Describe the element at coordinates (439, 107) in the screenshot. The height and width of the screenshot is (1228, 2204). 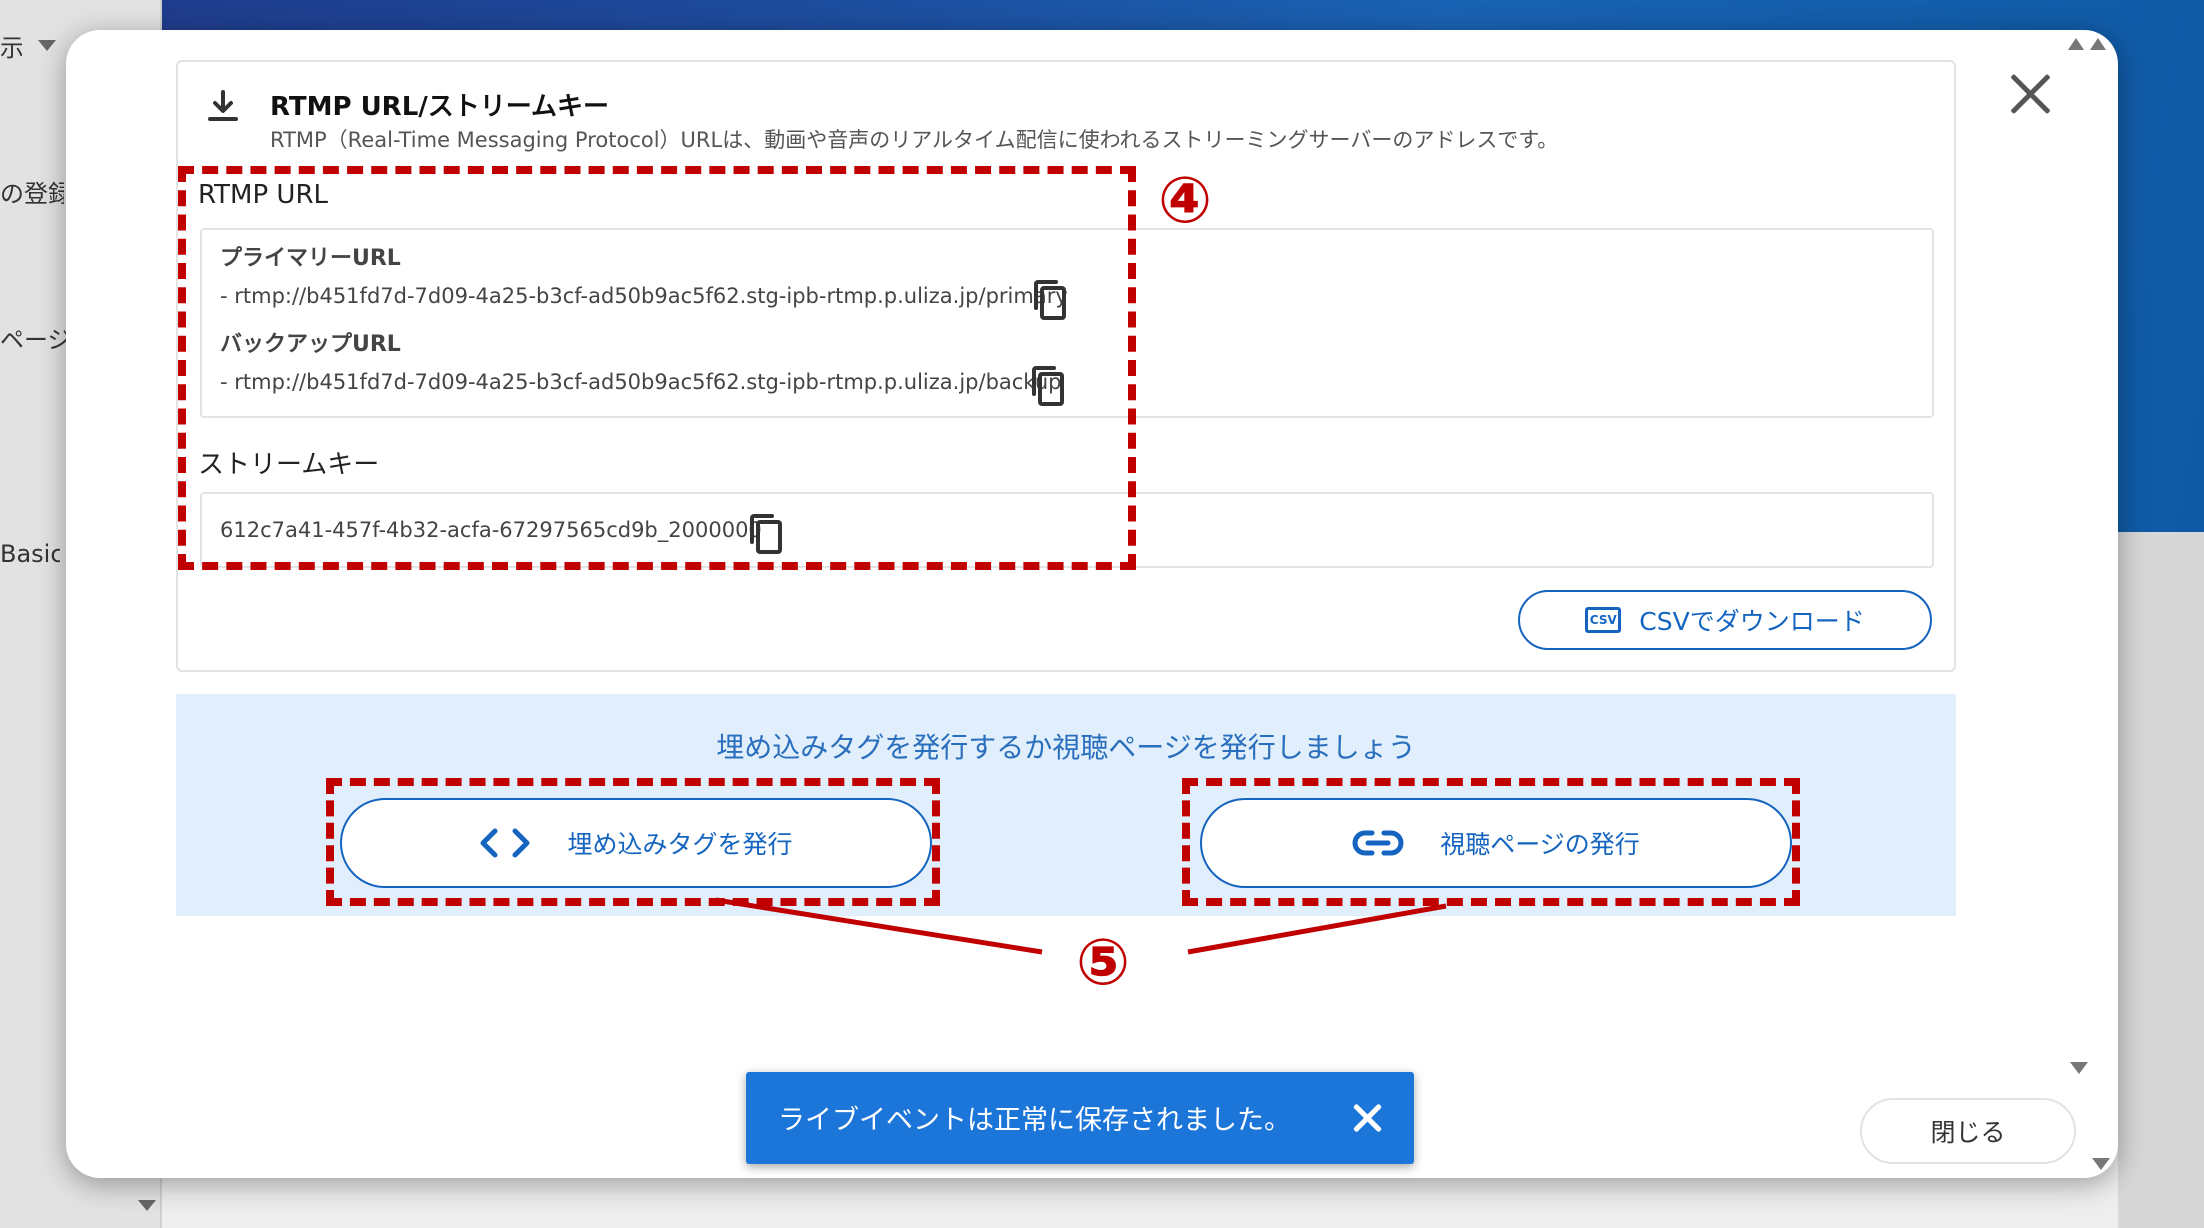
I see `rtmp-card-title: RTMP URL/ストリームキー` at that location.